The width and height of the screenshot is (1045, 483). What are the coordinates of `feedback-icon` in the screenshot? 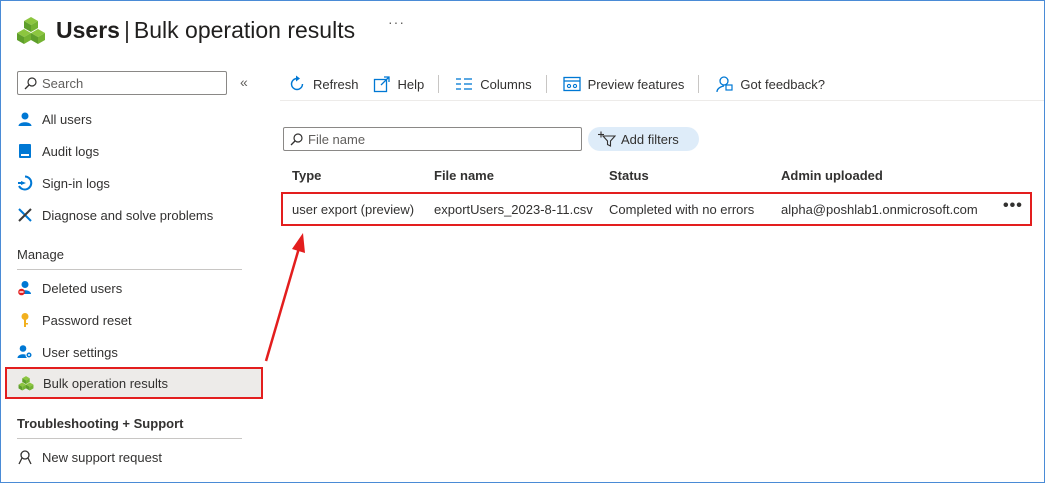 It's located at (725, 84).